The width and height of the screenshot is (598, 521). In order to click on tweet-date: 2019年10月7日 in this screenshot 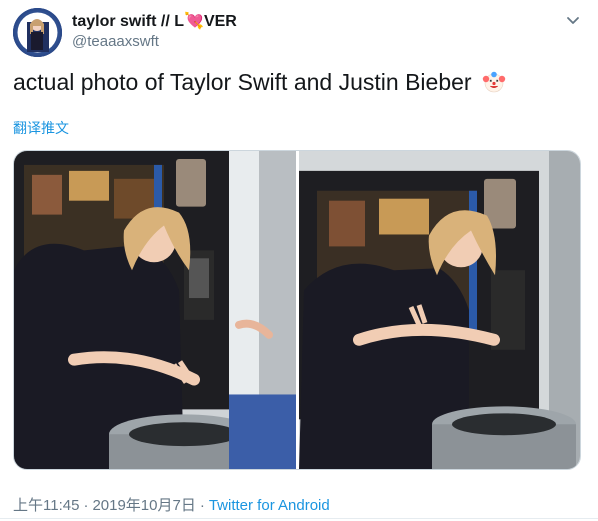, I will do `click(143, 505)`.